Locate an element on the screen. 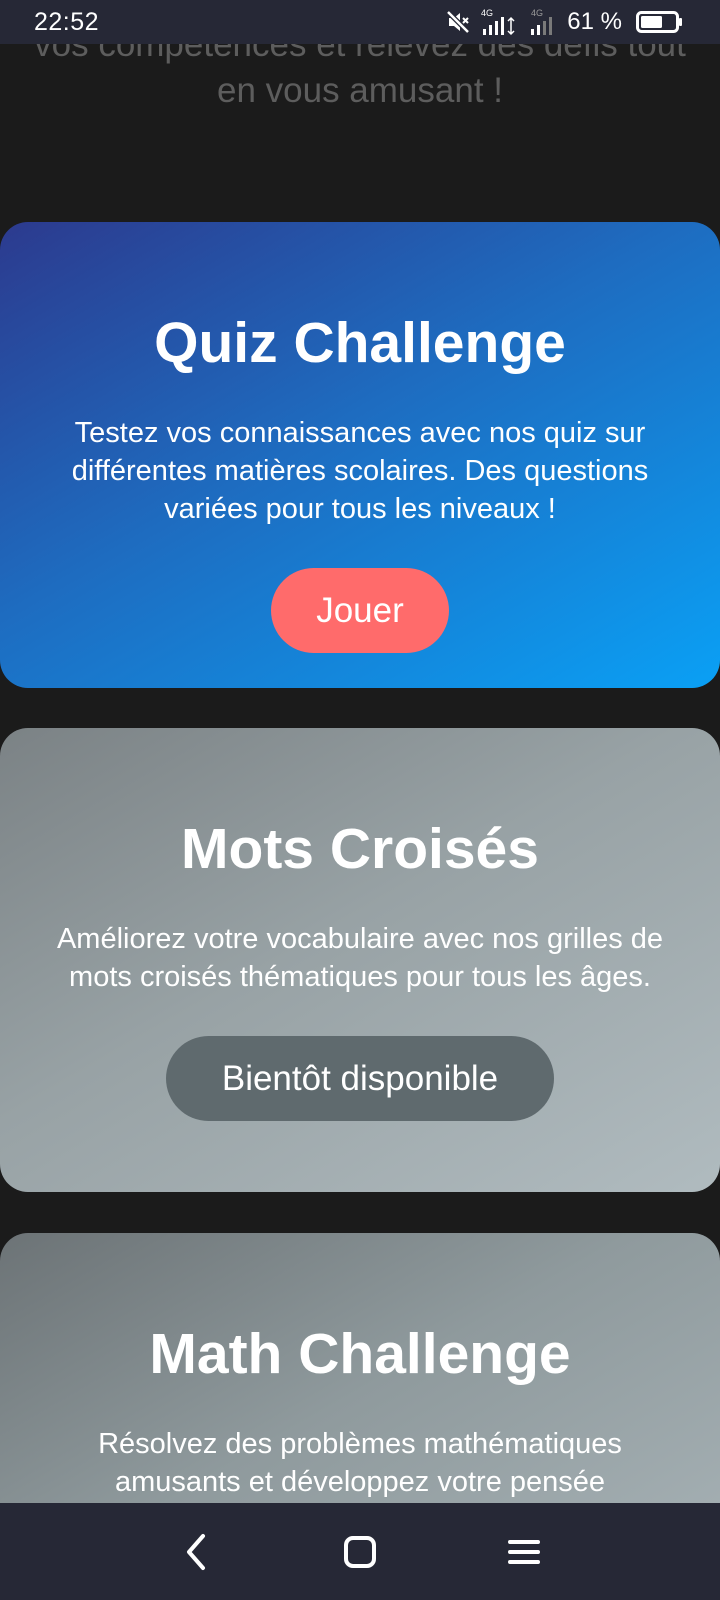 This screenshot has width=720, height=1600. home-icon is located at coordinates (360, 1551).